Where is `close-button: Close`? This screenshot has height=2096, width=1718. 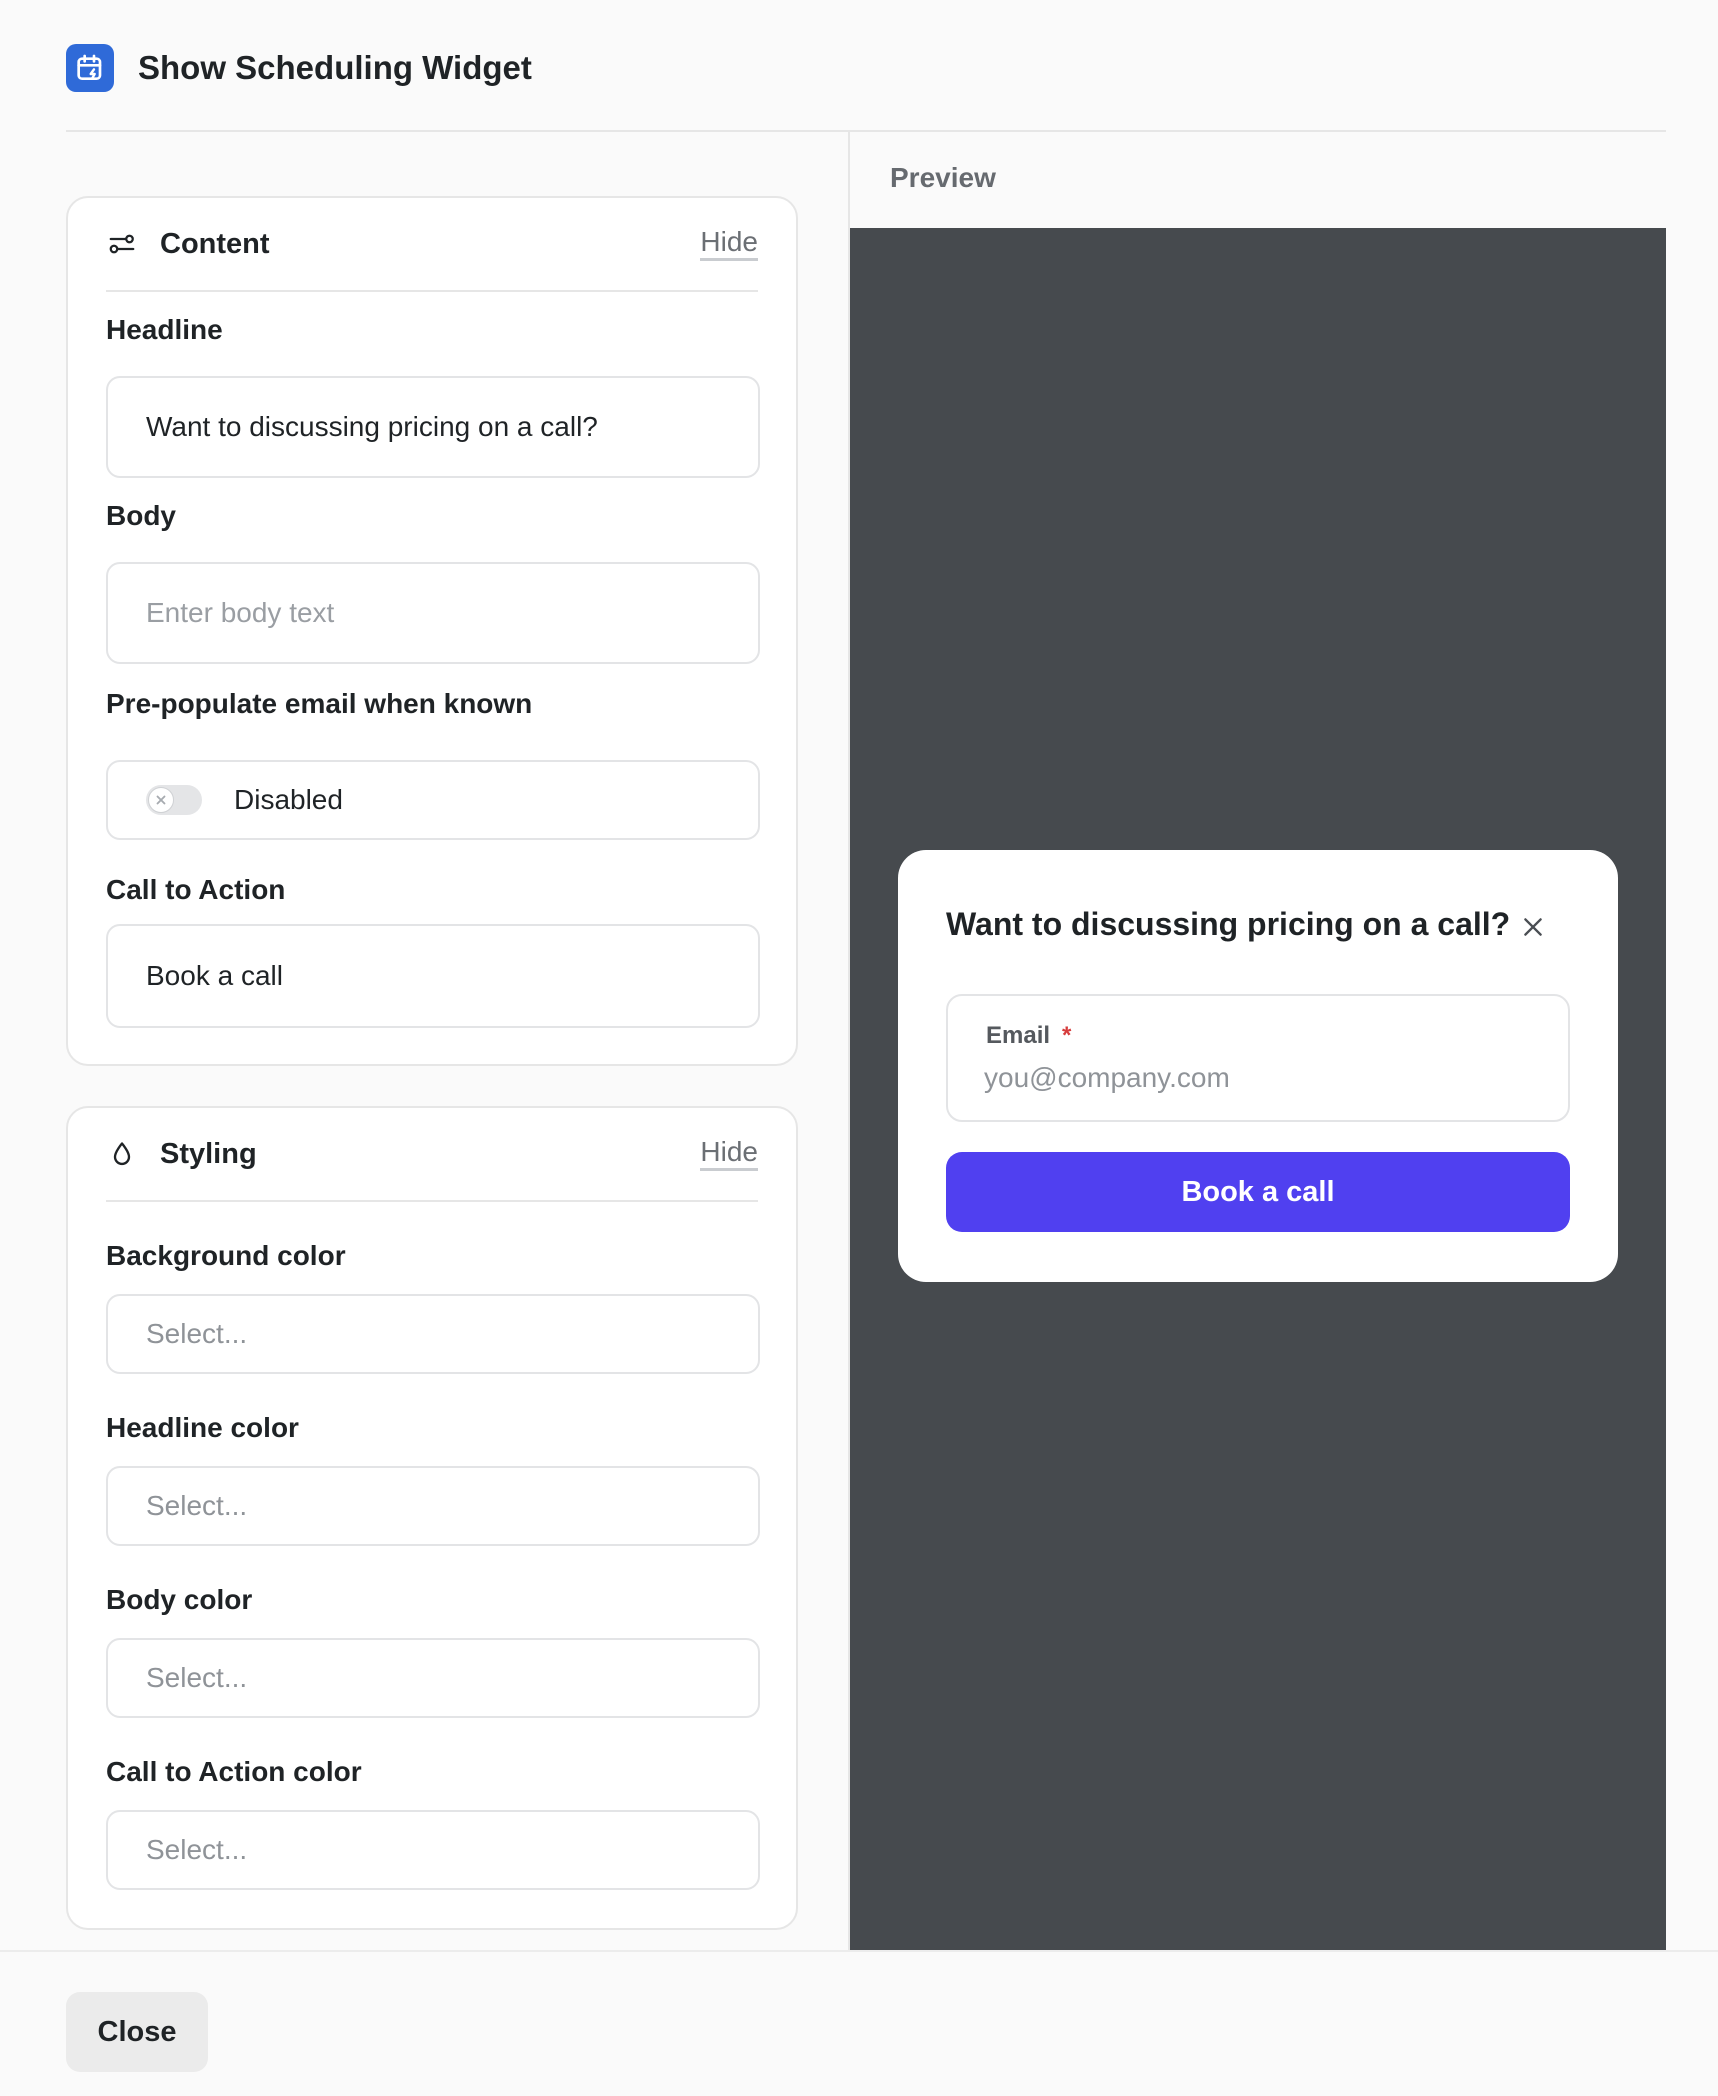 close-button: Close is located at coordinates (137, 2032).